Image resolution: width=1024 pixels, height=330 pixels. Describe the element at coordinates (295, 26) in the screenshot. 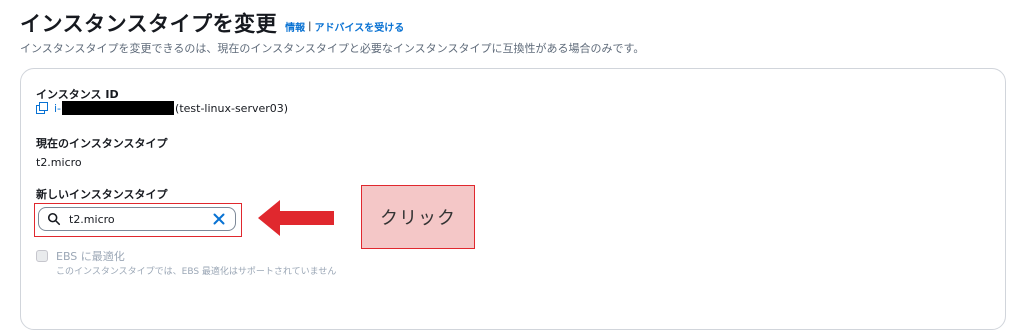

I see `info-link: 情報` at that location.